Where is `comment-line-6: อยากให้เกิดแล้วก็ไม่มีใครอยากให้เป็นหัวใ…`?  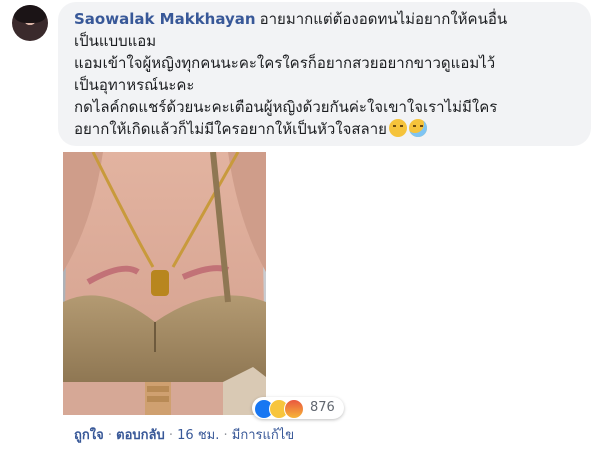
comment-line-6: อยากให้เกิดแล้วก็ไม่มีใครอยากให้เป็นหัวใ… is located at coordinates (230, 129).